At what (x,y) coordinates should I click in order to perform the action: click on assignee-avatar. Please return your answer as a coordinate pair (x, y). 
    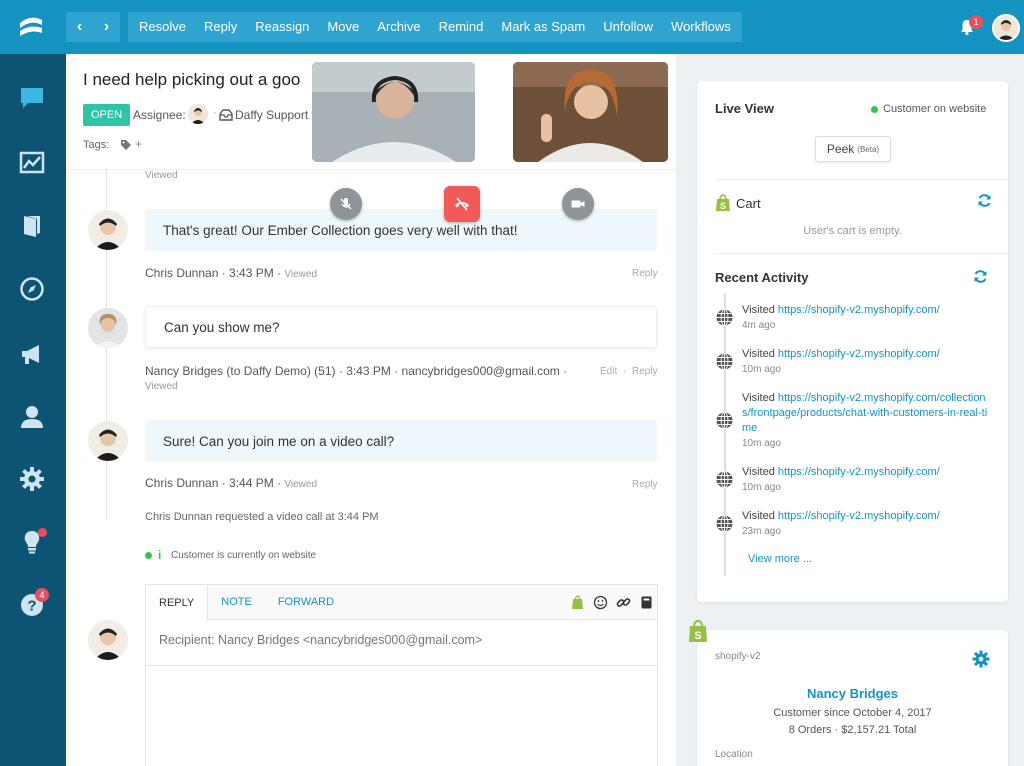
    Looking at the image, I should click on (198, 114).